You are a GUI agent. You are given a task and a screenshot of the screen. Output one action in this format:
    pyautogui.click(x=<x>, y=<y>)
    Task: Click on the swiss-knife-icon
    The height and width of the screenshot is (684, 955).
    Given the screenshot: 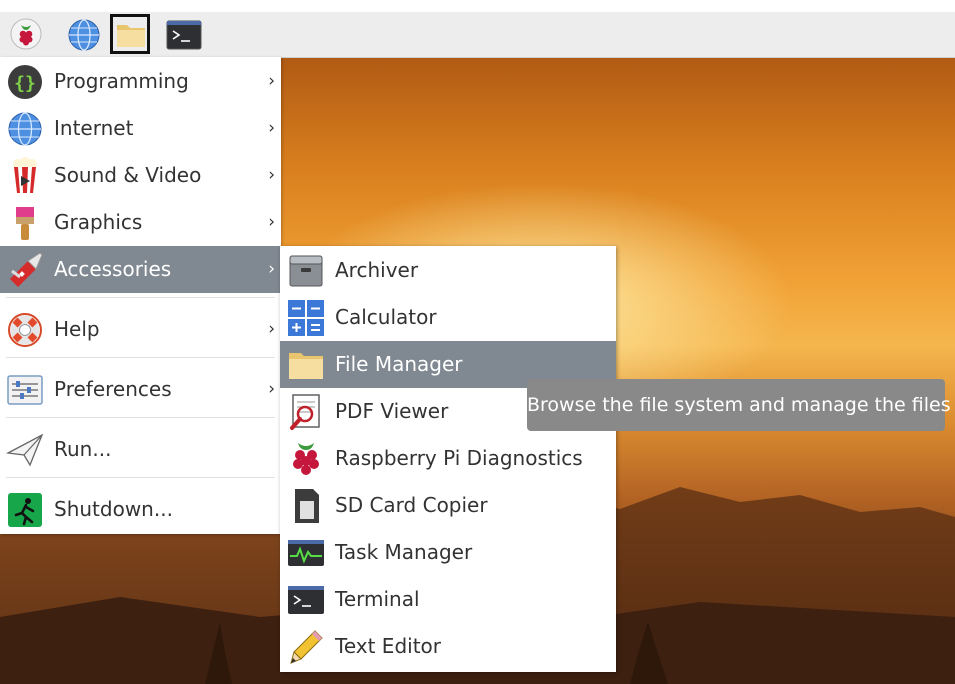 What is the action you would take?
    pyautogui.click(x=26, y=269)
    